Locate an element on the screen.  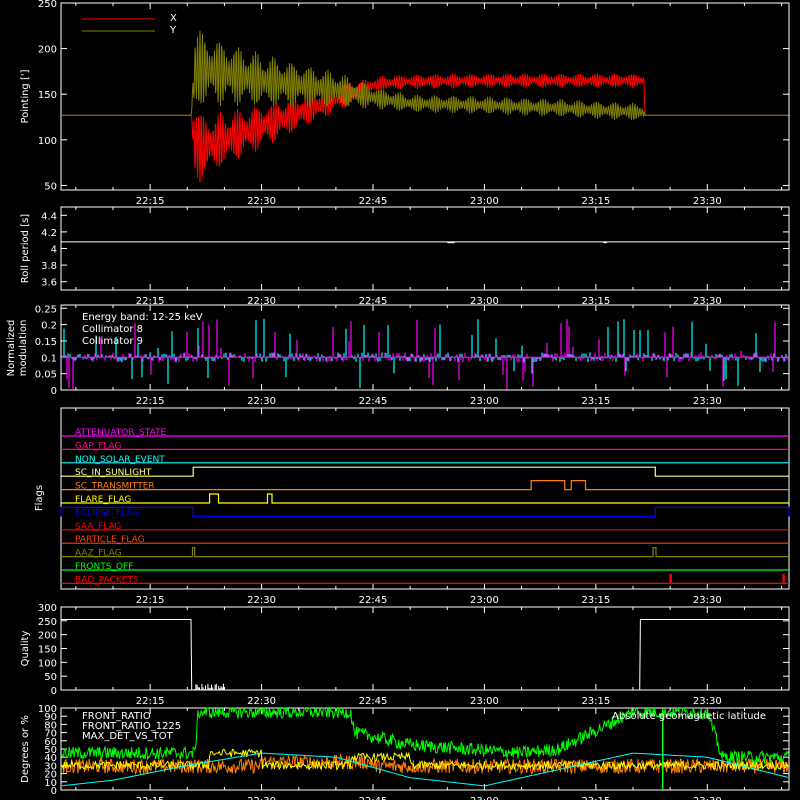
legend-label-collimator-8: Collimator 8 is located at coordinates (112, 329).